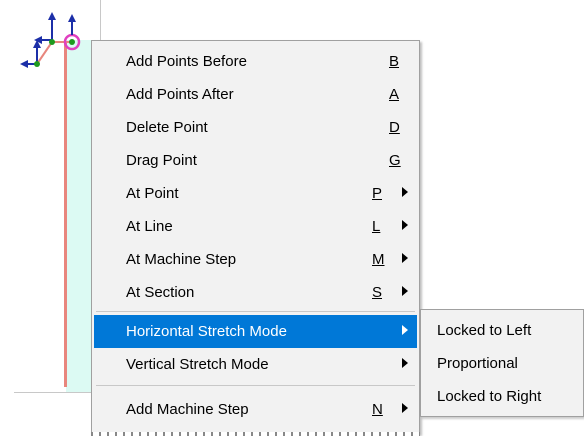  What do you see at coordinates (65, 214) in the screenshot?
I see `profile-line` at bounding box center [65, 214].